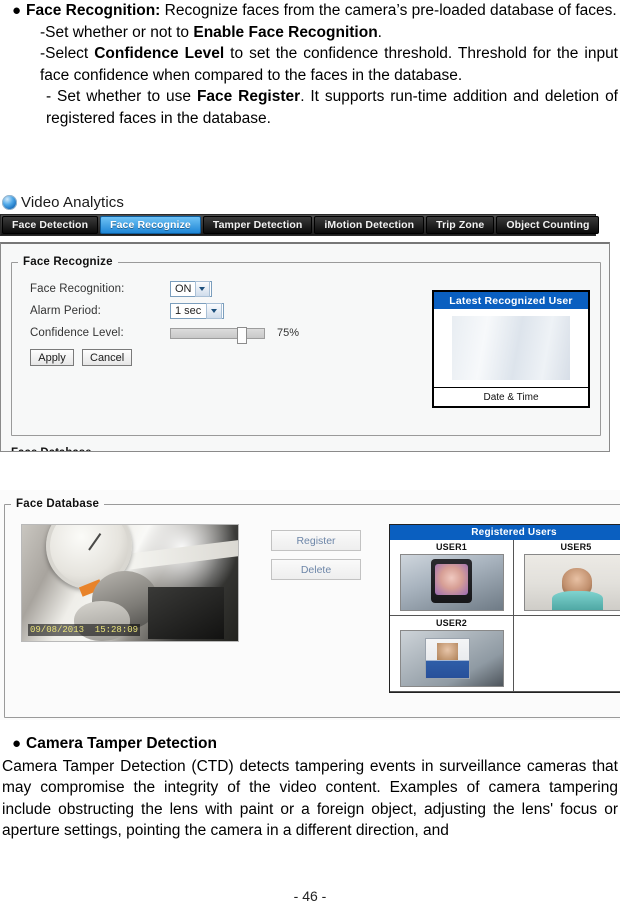 The image size is (620, 909). I want to click on latest-recognized-user-timestamp: Date & Time, so click(511, 397).